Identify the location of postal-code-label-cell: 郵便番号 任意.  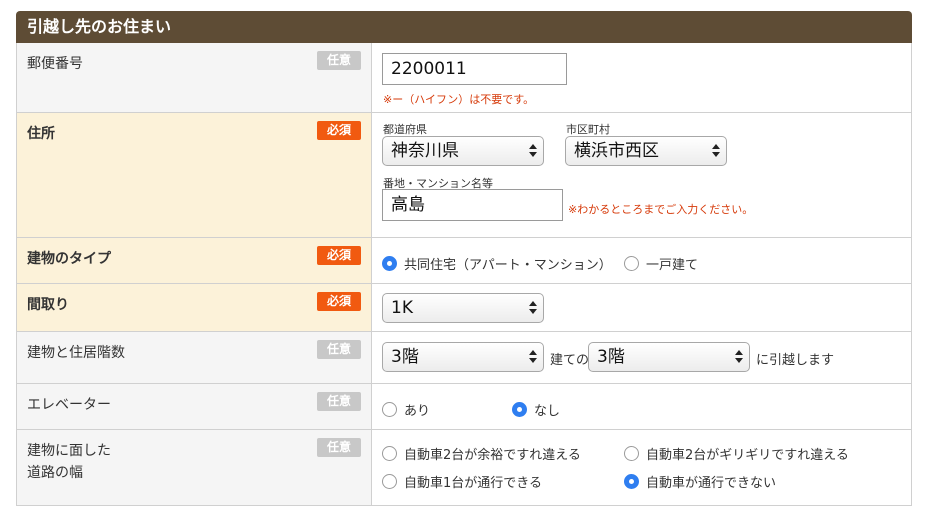
(194, 77).